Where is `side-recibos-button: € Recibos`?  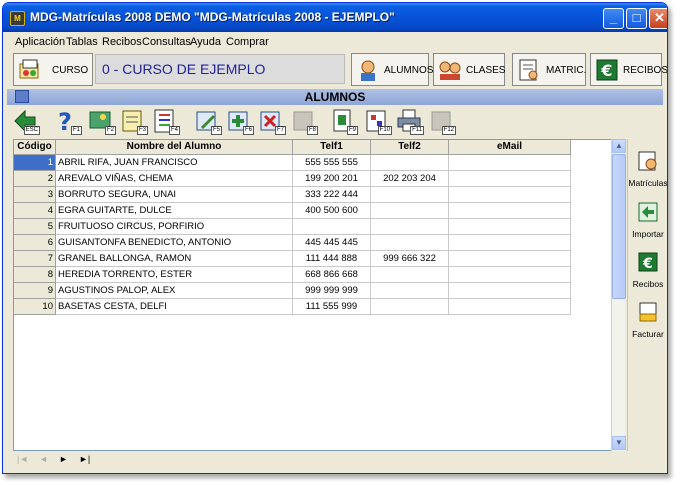 side-recibos-button: € Recibos is located at coordinates (648, 270).